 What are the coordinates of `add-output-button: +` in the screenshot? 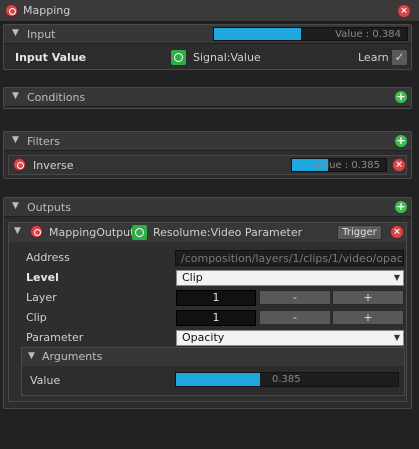 It's located at (401, 207).